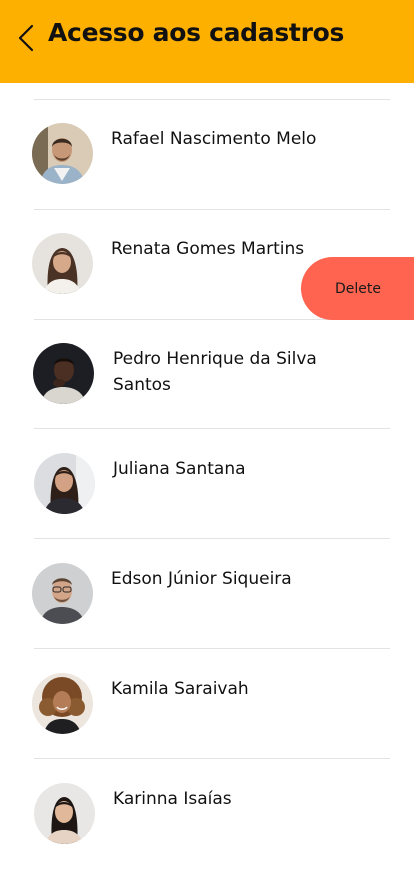  I want to click on list-item: Kamila Saraivah, so click(207, 713).